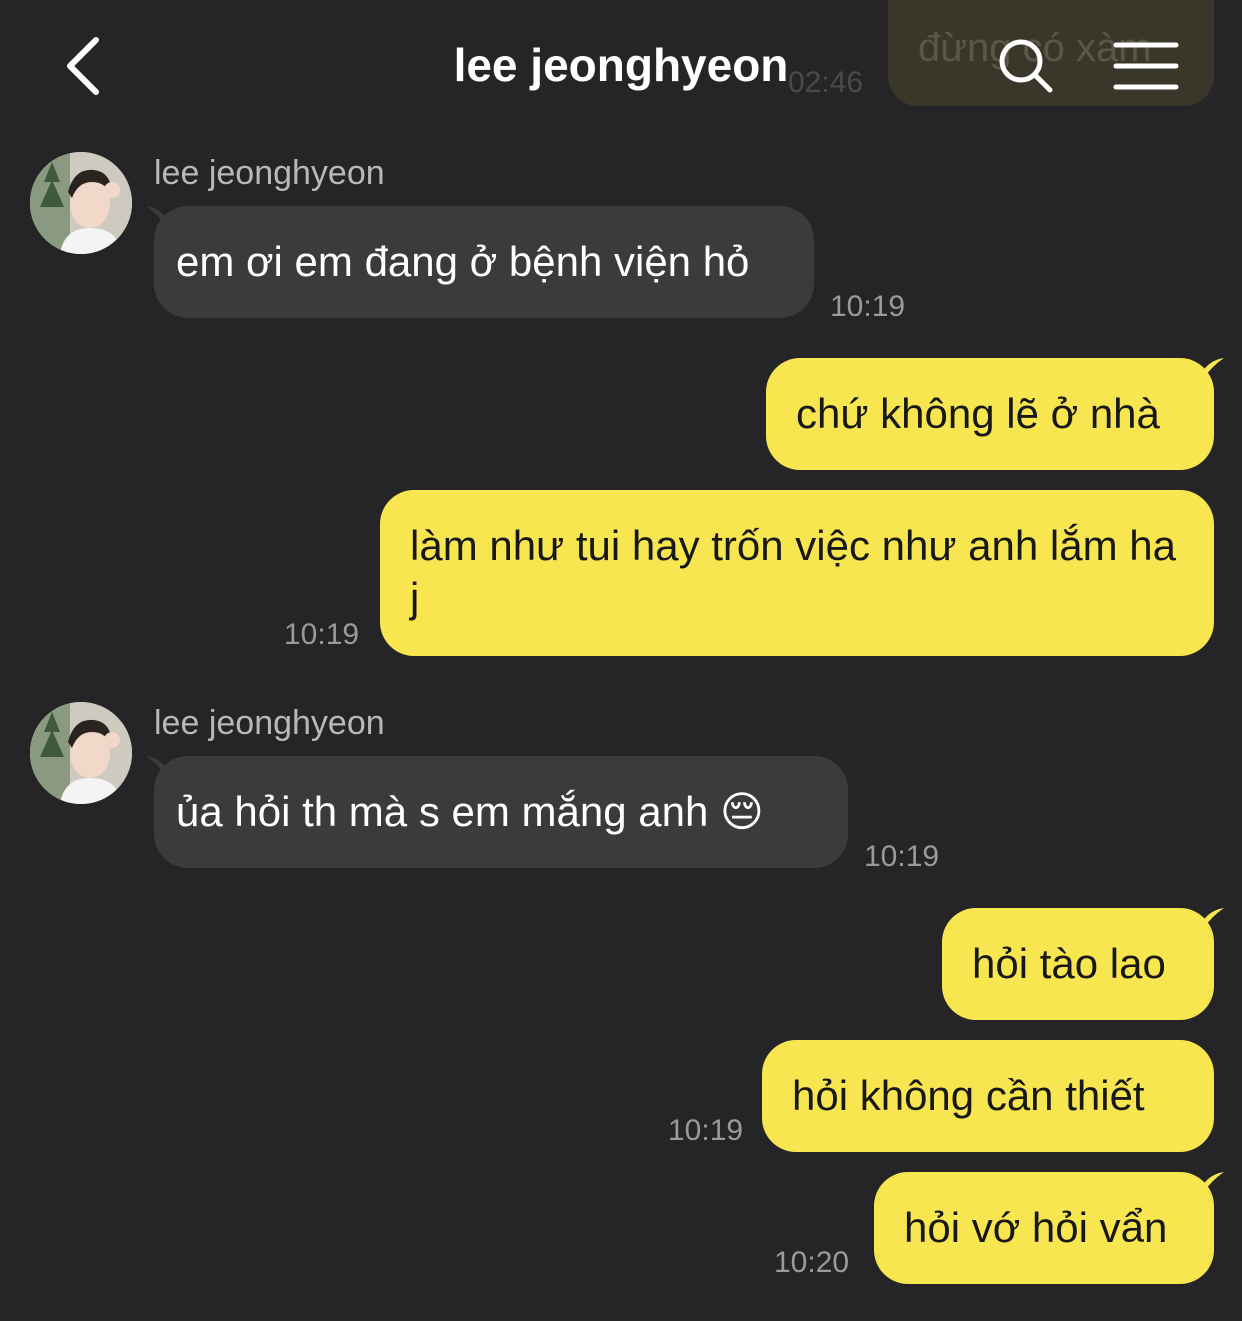 This screenshot has height=1321, width=1242. I want to click on message-bubble-incoming: em ơi em đang ở bệnh viện hỏ, so click(484, 262).